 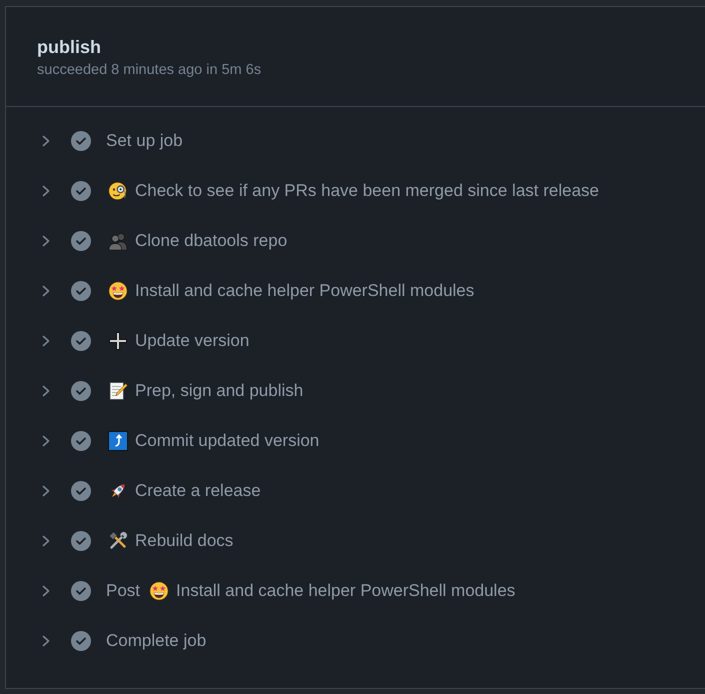 I want to click on people-silhouette-icon, so click(x=118, y=241).